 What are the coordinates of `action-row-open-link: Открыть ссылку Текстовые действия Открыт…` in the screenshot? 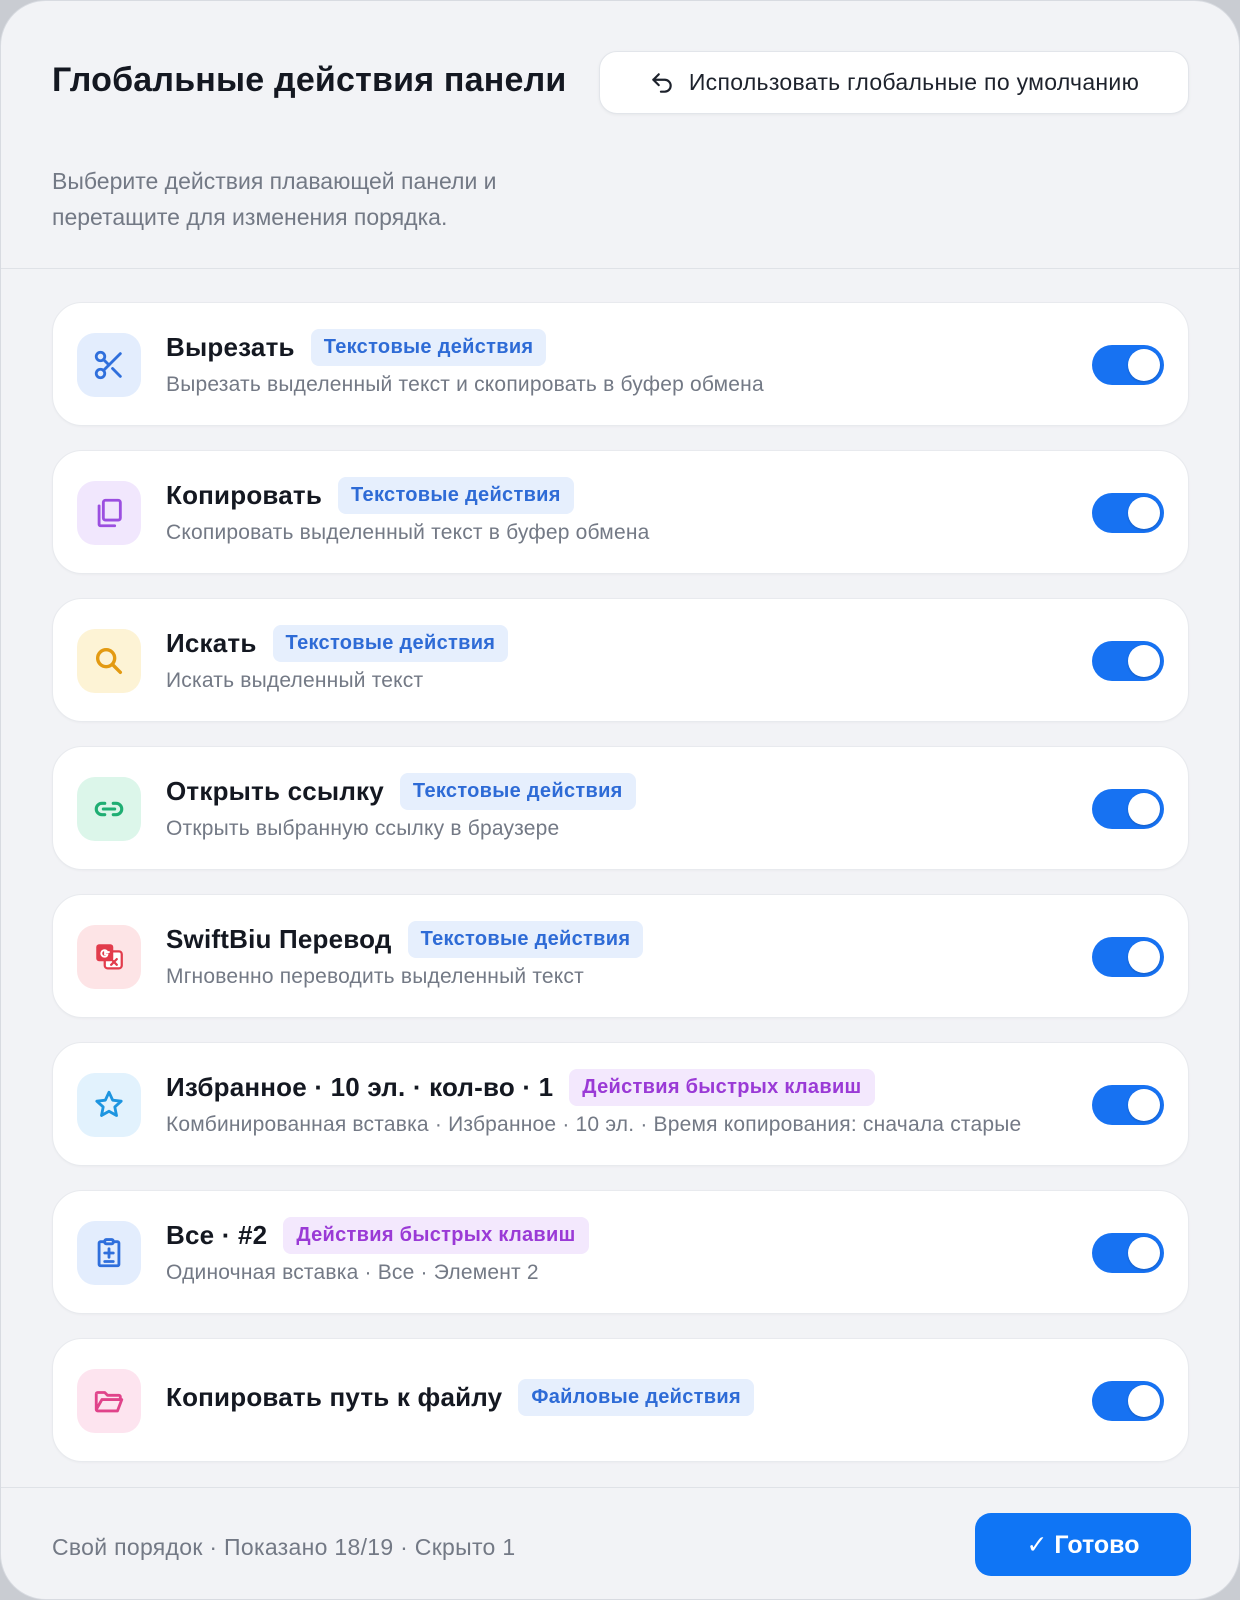 It's located at (620, 808).